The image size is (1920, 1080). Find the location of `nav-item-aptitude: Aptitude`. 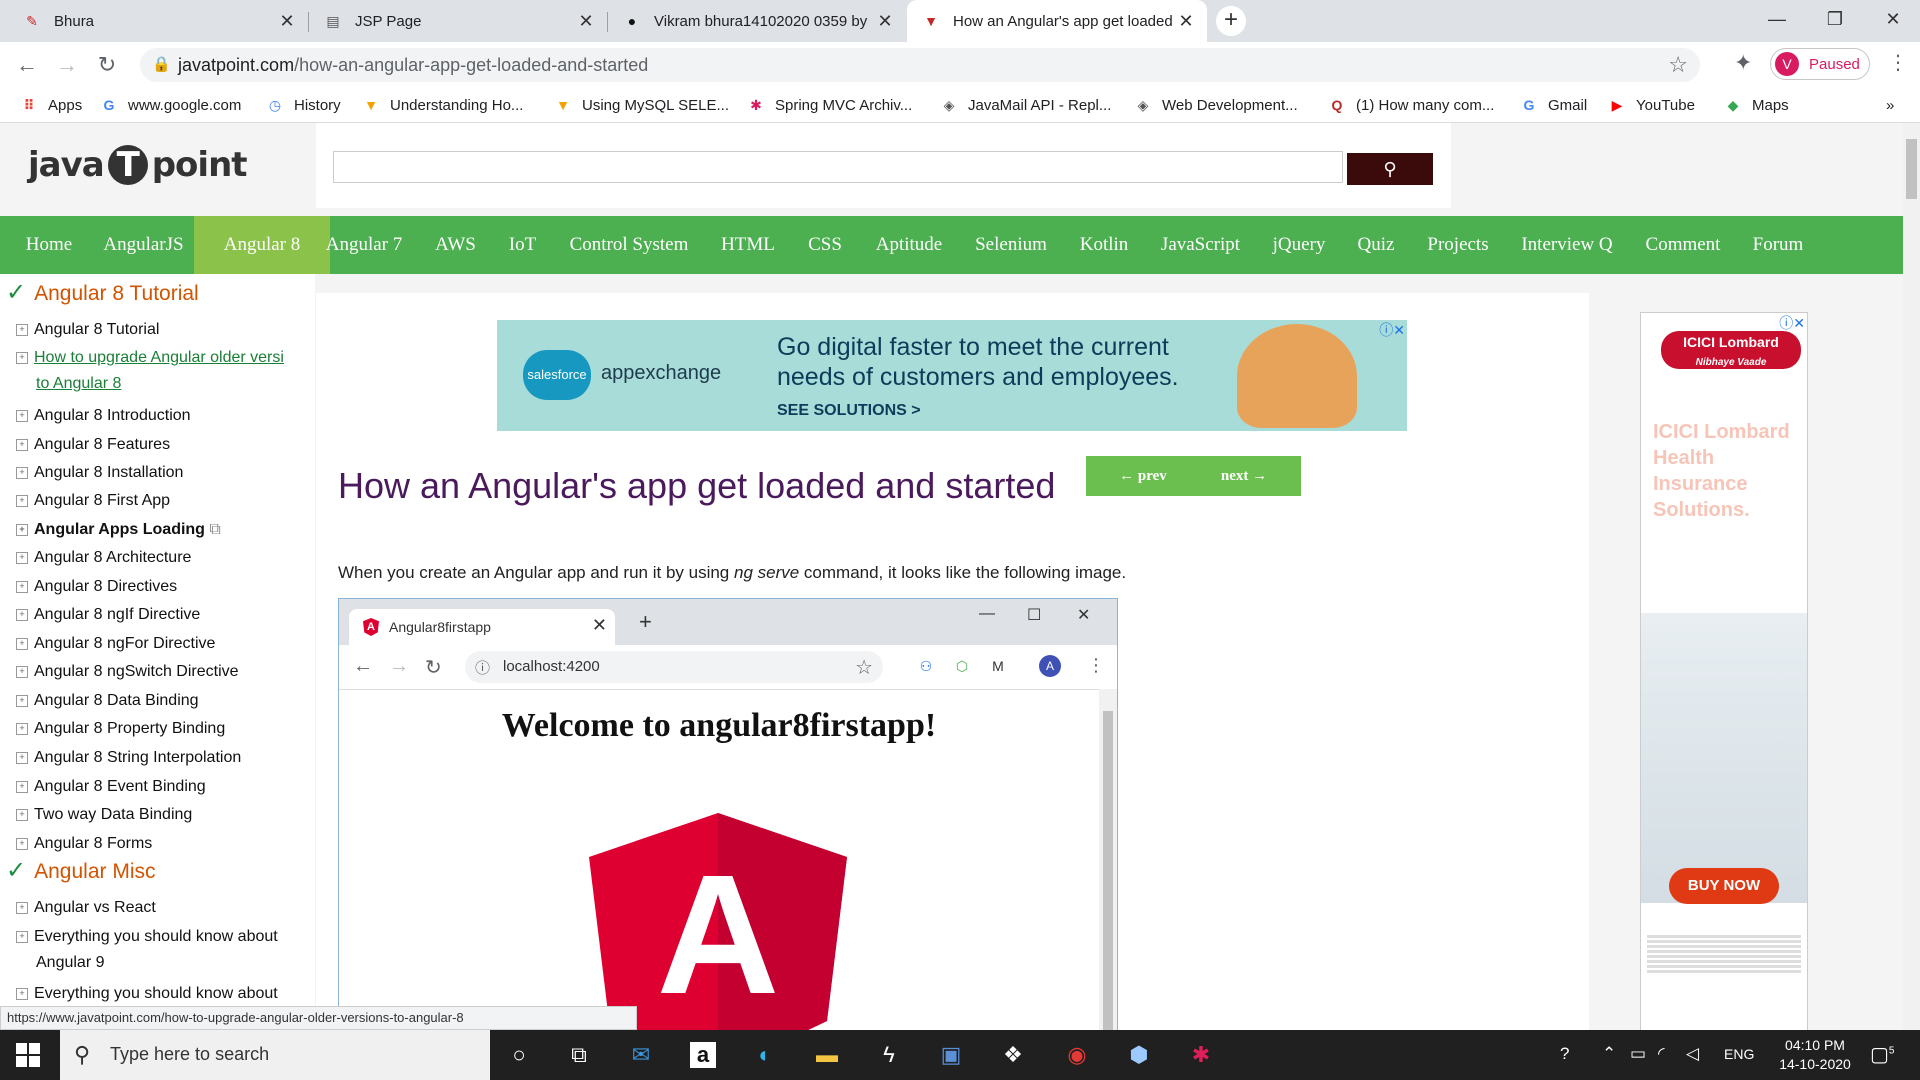

nav-item-aptitude: Aptitude is located at coordinates (909, 245).